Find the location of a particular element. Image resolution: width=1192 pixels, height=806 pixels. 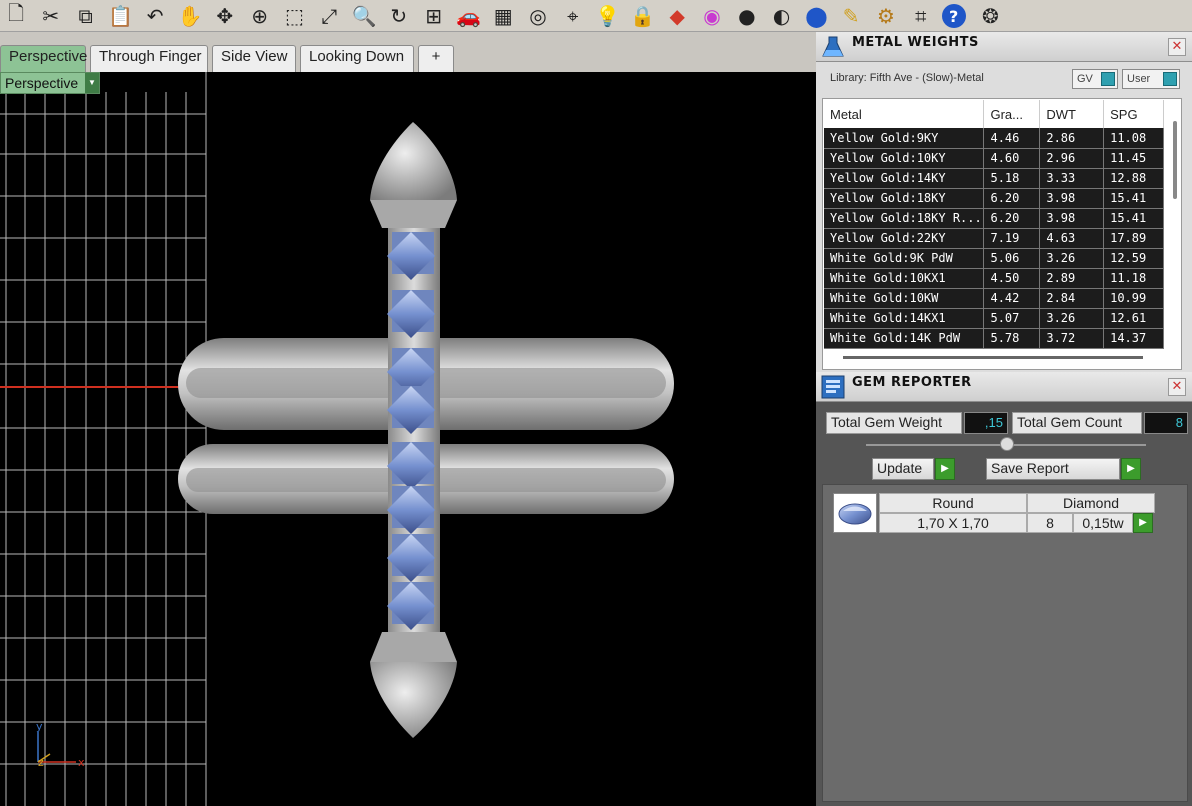

undo-icon: ↶ is located at coordinates (155, 16).